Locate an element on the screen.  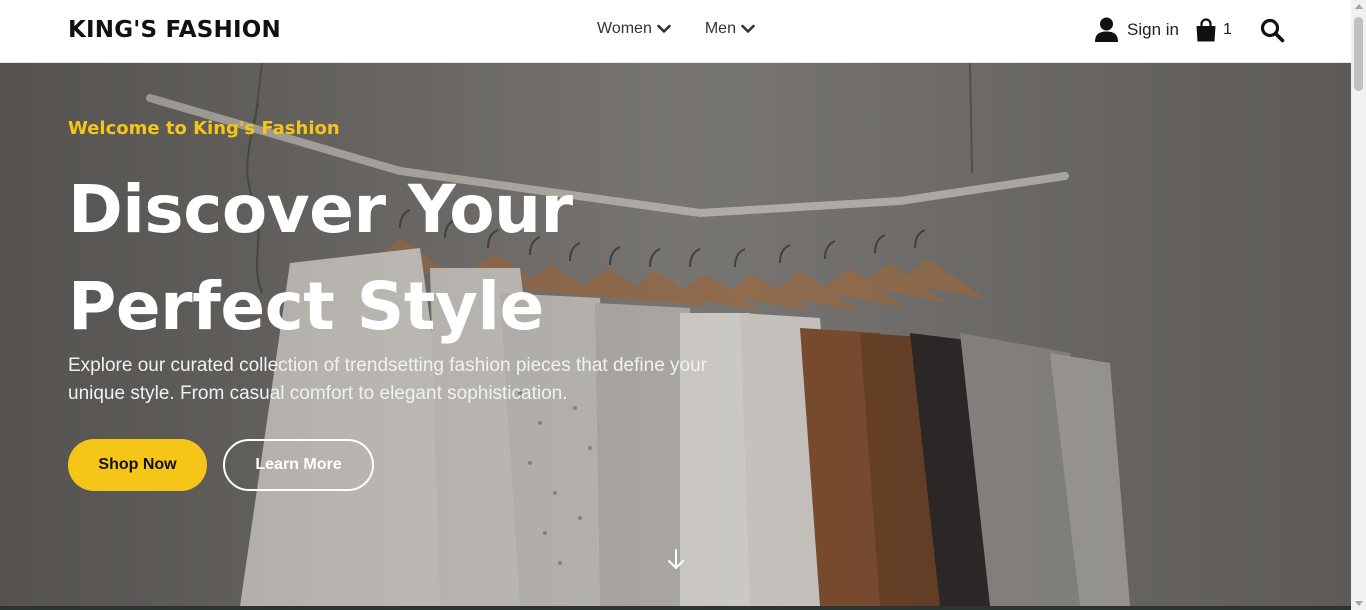
scrollbar-thumb is located at coordinates (1358, 54).